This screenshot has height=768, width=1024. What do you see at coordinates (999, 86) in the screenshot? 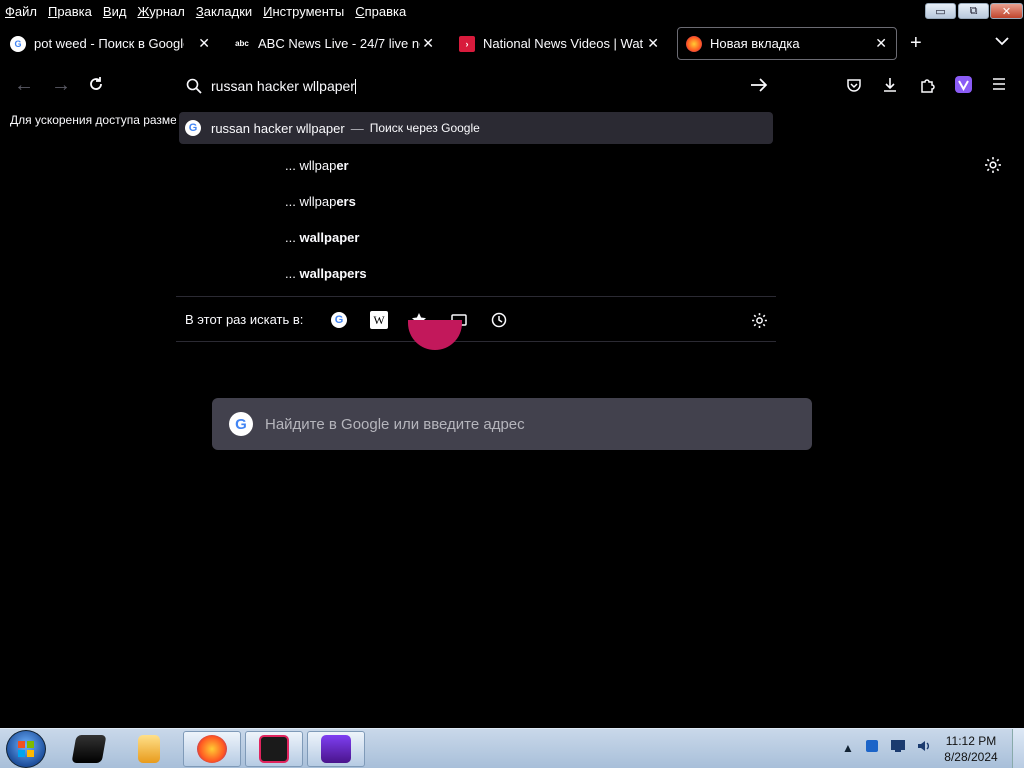
I see `hamburger-menu-icon` at bounding box center [999, 86].